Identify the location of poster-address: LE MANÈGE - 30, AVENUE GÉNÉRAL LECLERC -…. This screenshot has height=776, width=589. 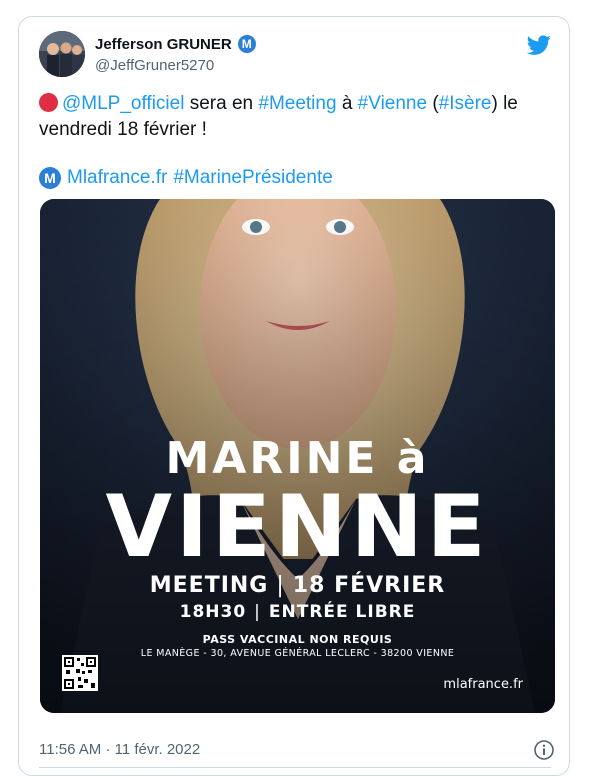
(297, 653).